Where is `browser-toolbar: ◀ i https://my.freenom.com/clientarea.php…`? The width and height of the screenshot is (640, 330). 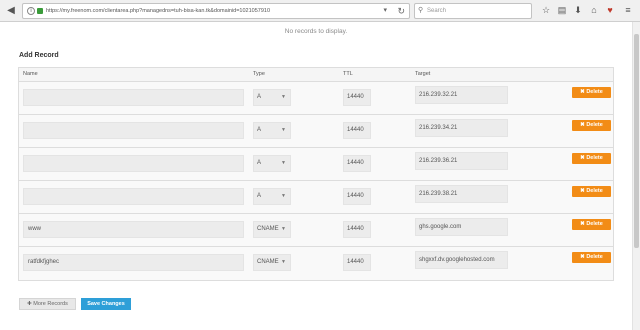
browser-toolbar: ◀ i https://my.freenom.com/clientarea.php… is located at coordinates (320, 11).